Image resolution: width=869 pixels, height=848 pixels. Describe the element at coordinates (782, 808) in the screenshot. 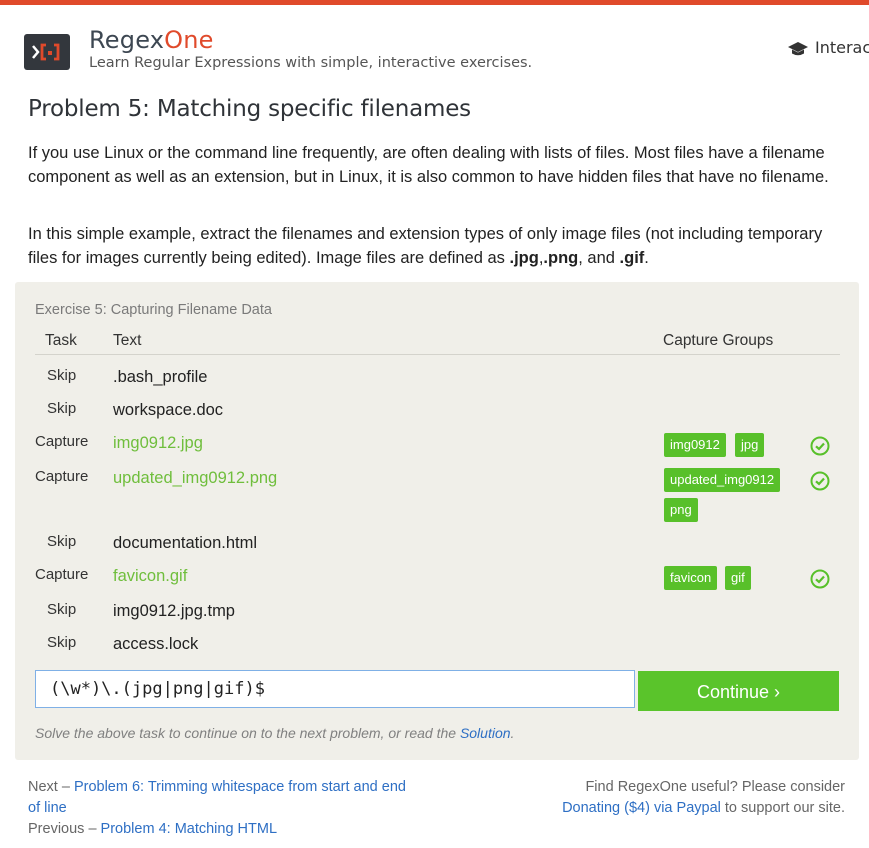

I see `support-end: to support our site.` at that location.